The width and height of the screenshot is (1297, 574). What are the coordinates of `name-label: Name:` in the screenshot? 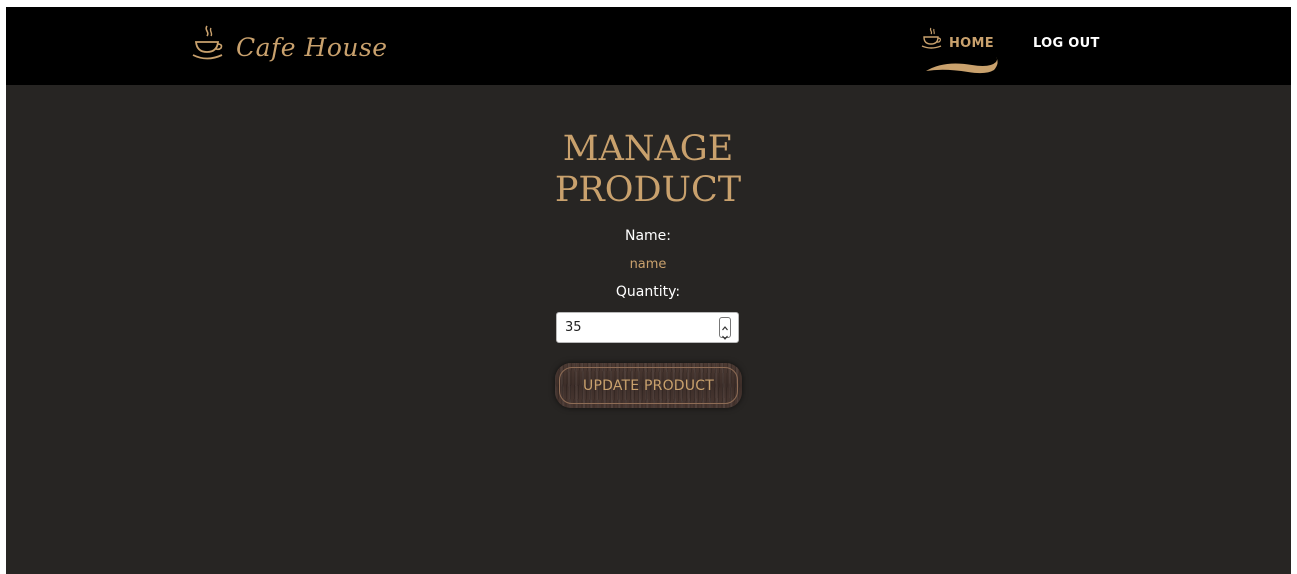 It's located at (648, 236).